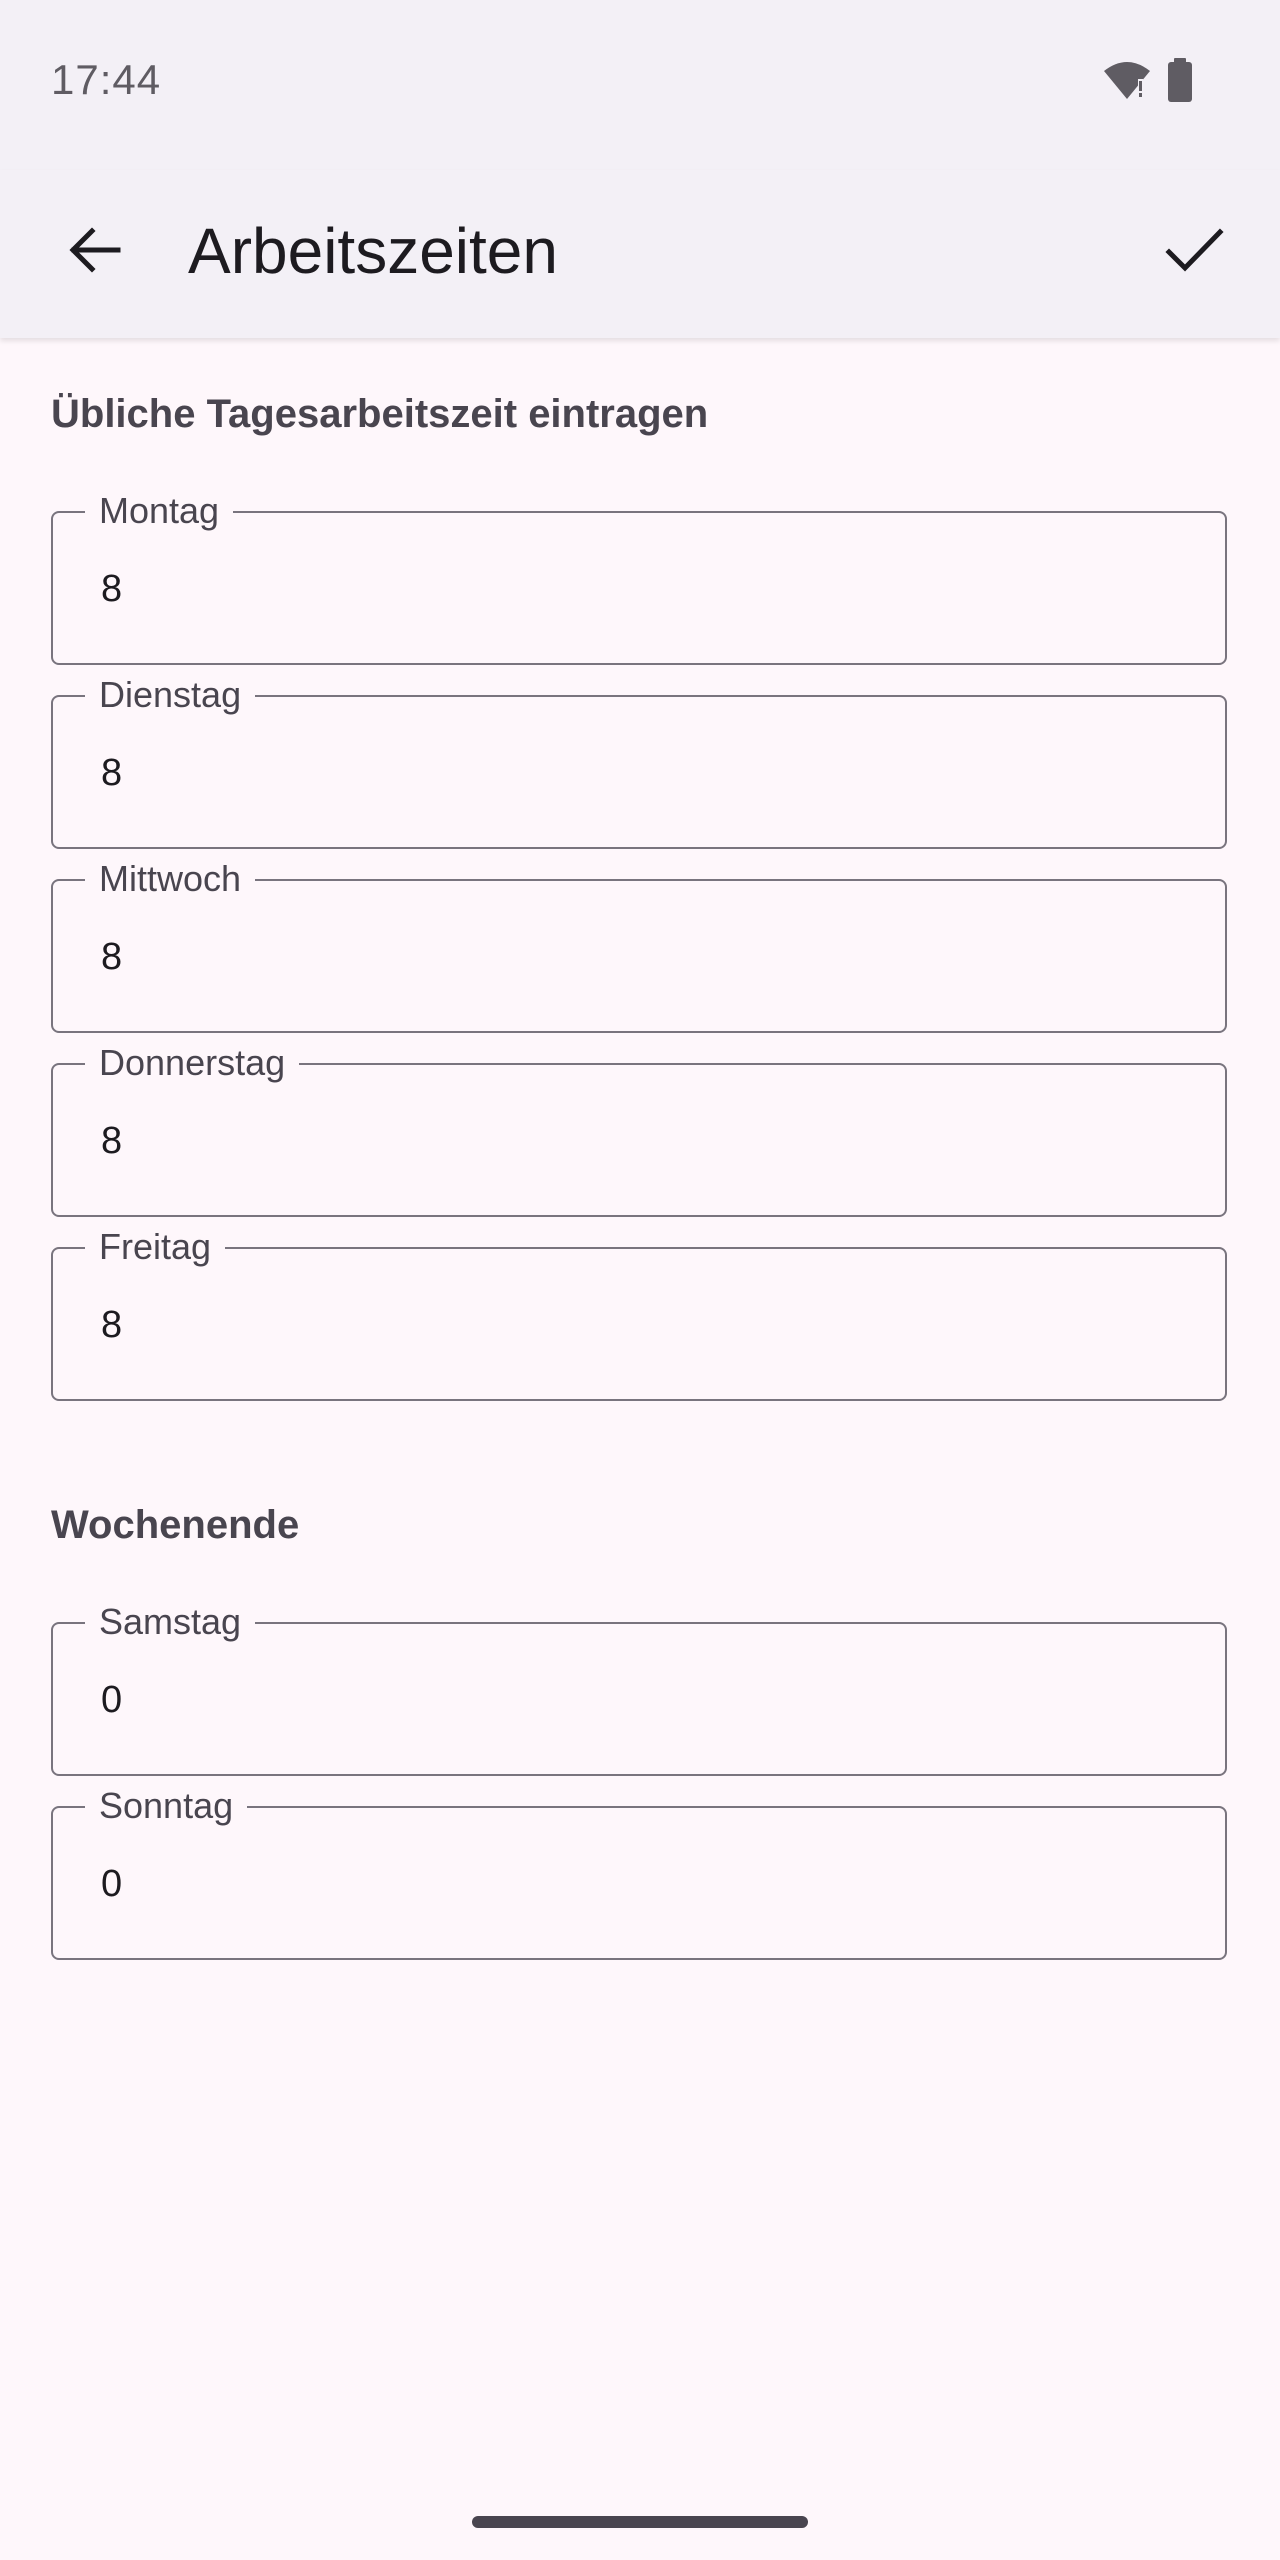  I want to click on input-freitag, so click(631, 1325).